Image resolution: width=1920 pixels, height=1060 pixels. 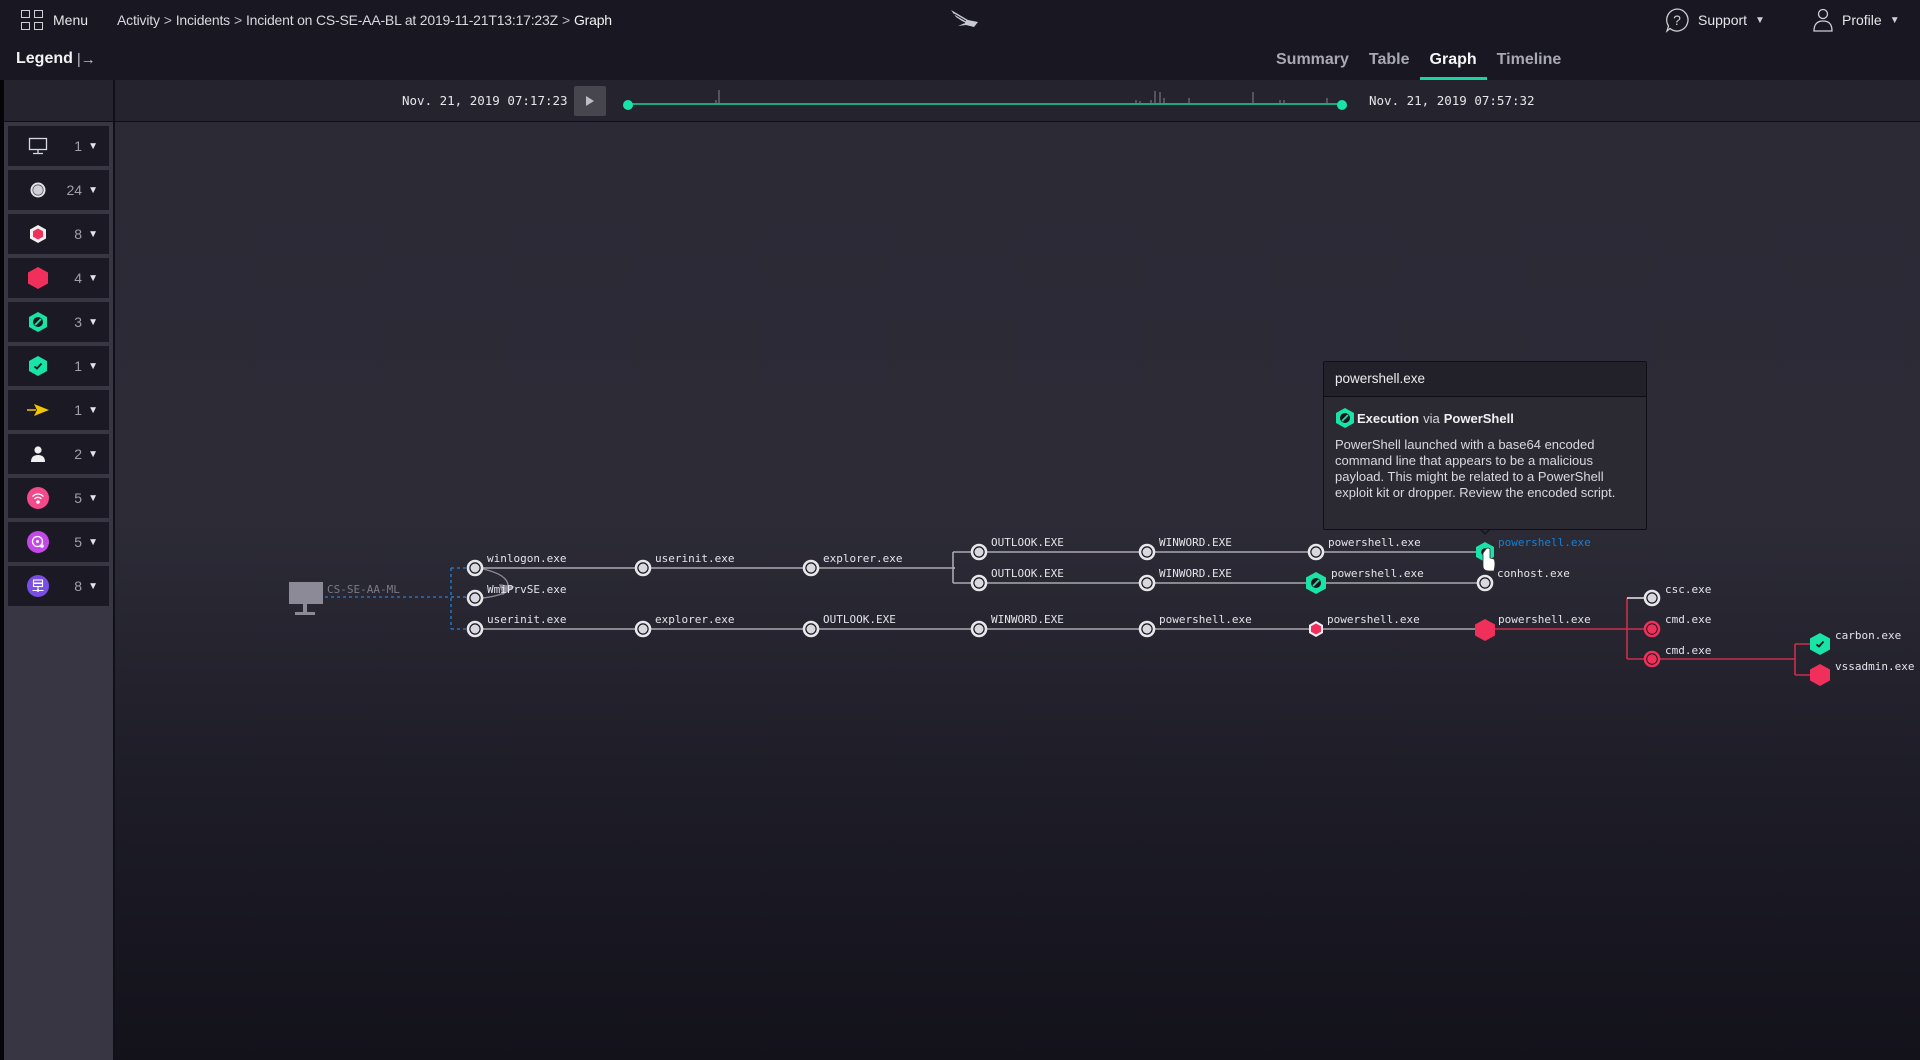 I want to click on tooltip-title: powershell.exe, so click(x=1485, y=379).